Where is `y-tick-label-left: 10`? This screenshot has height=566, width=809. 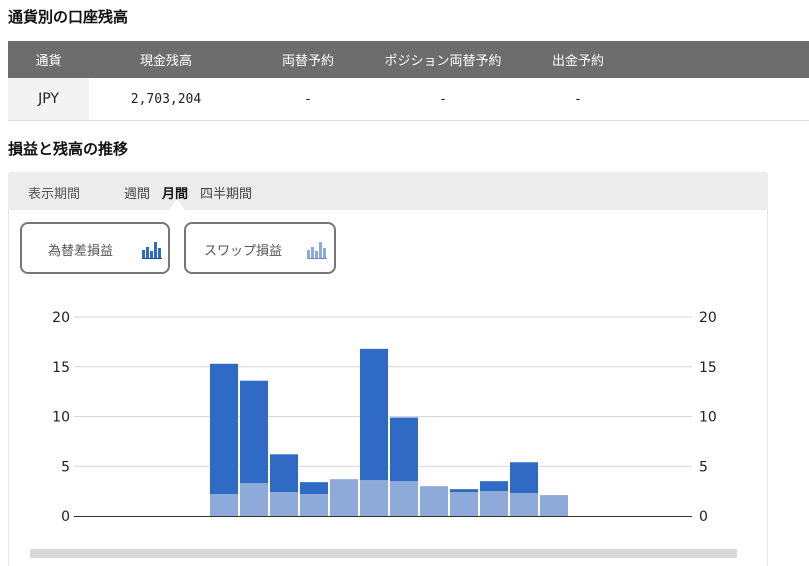
y-tick-label-left: 10 is located at coordinates (61, 418).